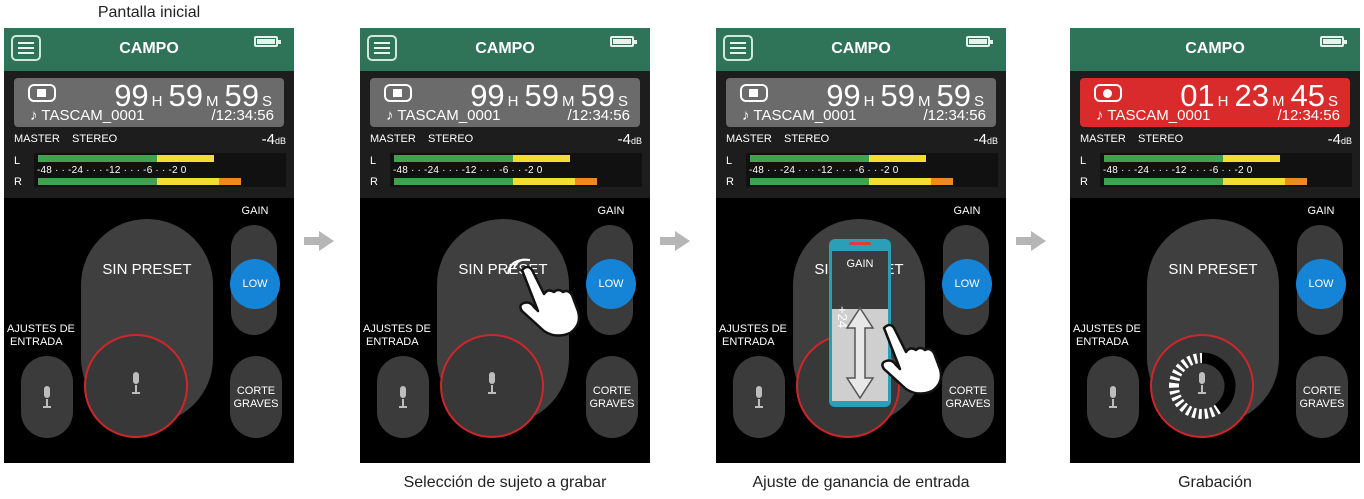 The image size is (1364, 499). Describe the element at coordinates (505, 482) in the screenshot. I see `caption-seleccion: Selección de sujeto a grabar` at that location.